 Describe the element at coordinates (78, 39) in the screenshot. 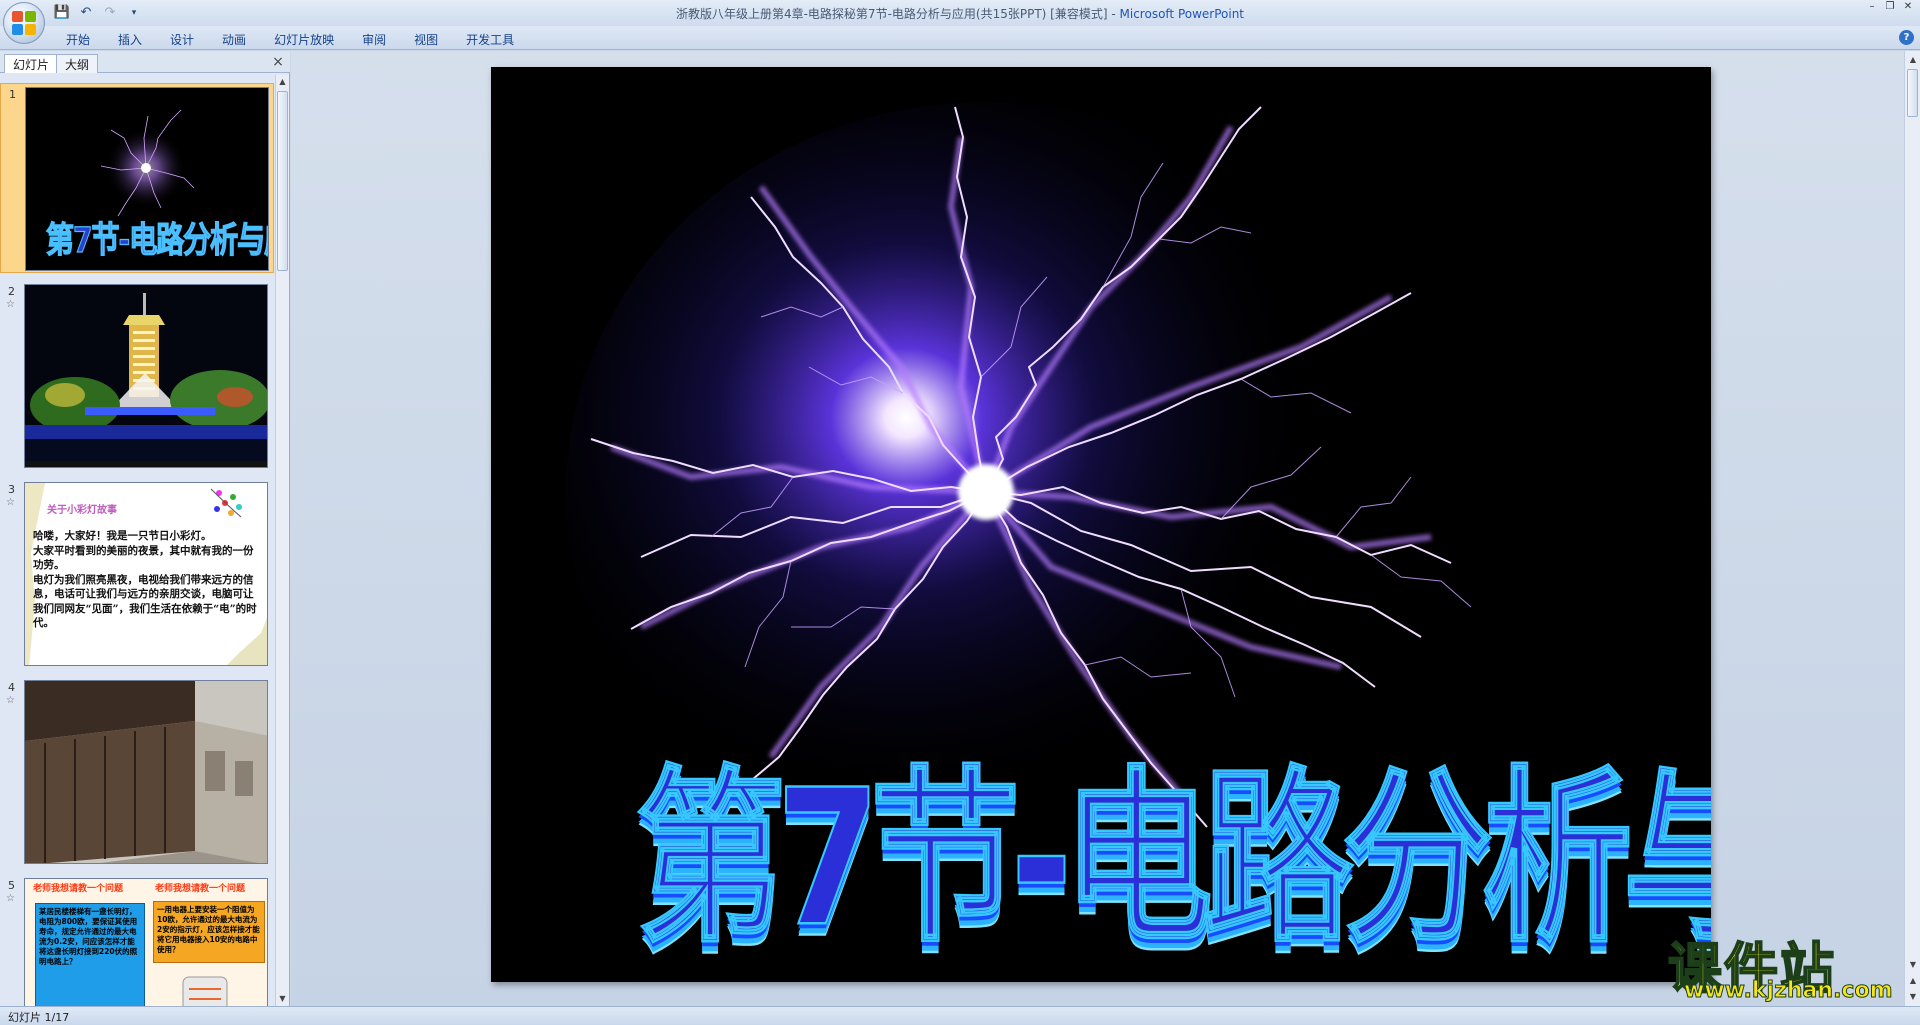

I see `tab-home: 开始` at that location.